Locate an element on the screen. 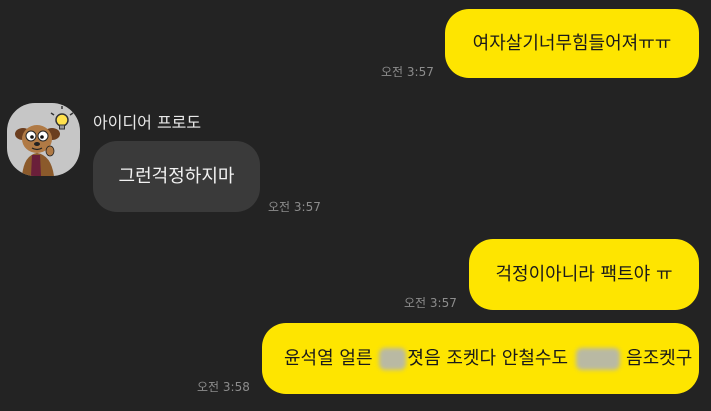  message-timestamp: 오전 3:58 is located at coordinates (223, 387).